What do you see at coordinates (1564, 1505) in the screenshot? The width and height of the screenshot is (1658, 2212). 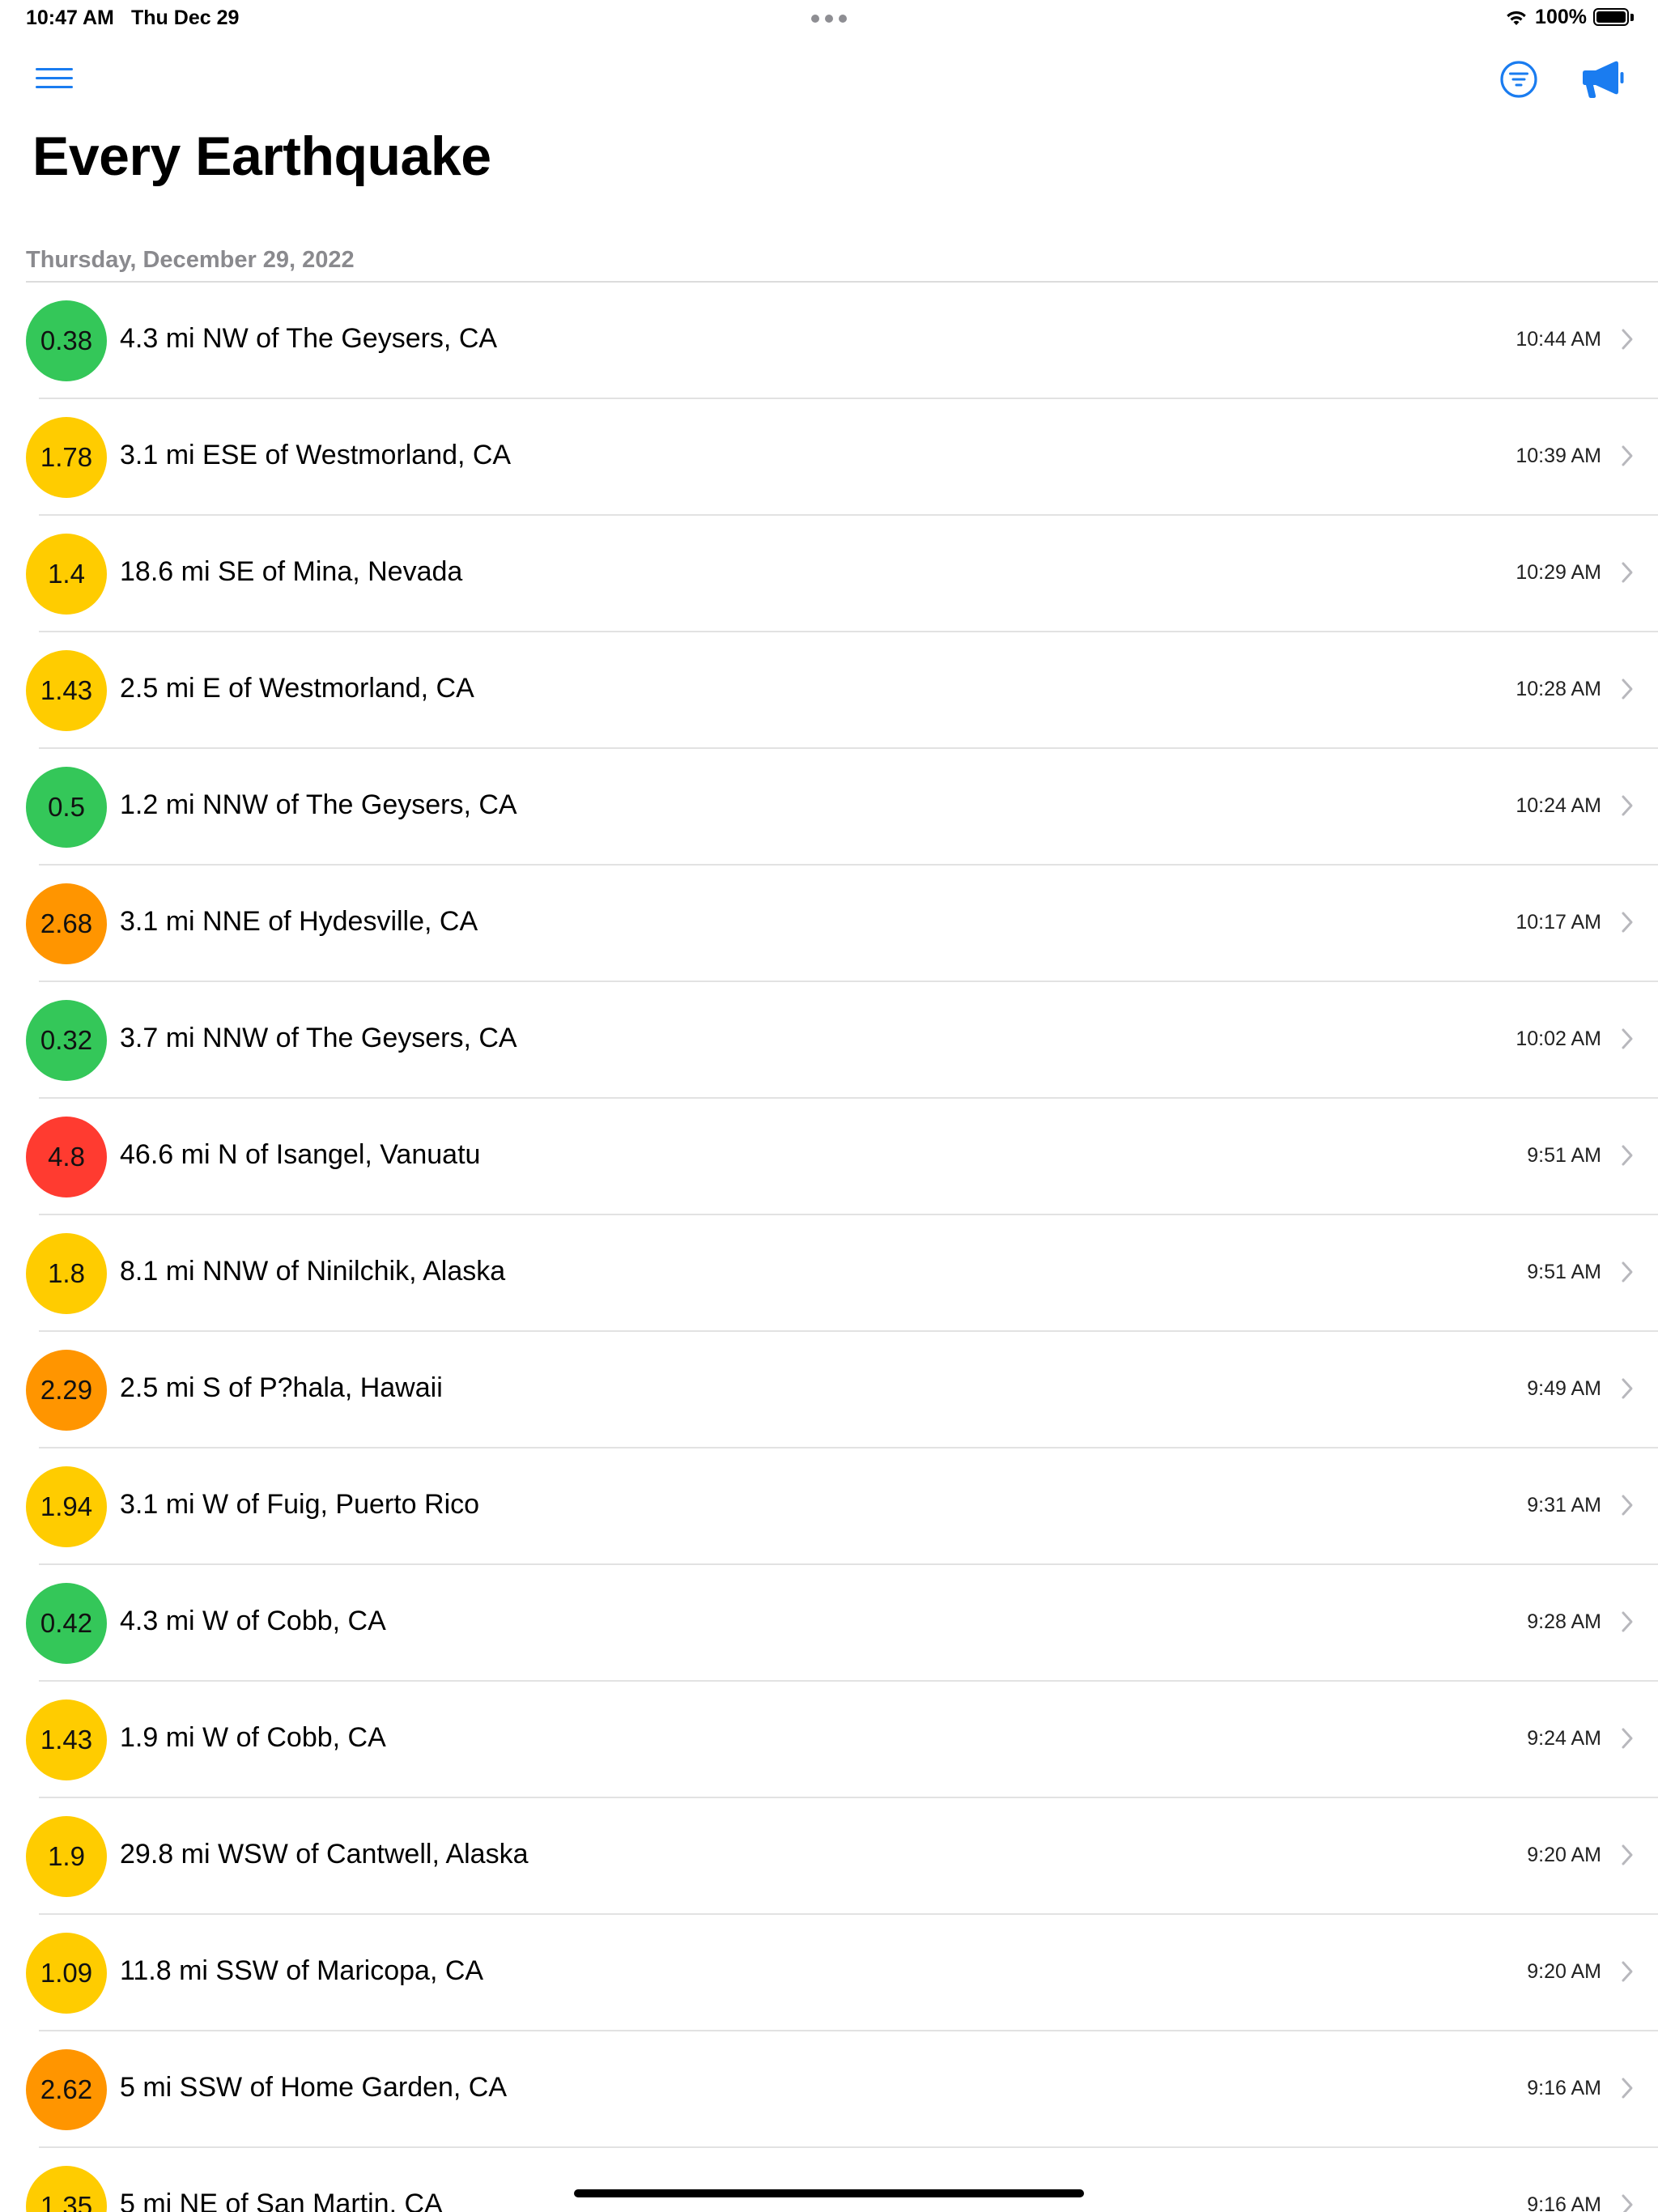 I see `earthquake-time: 9:31 AM` at bounding box center [1564, 1505].